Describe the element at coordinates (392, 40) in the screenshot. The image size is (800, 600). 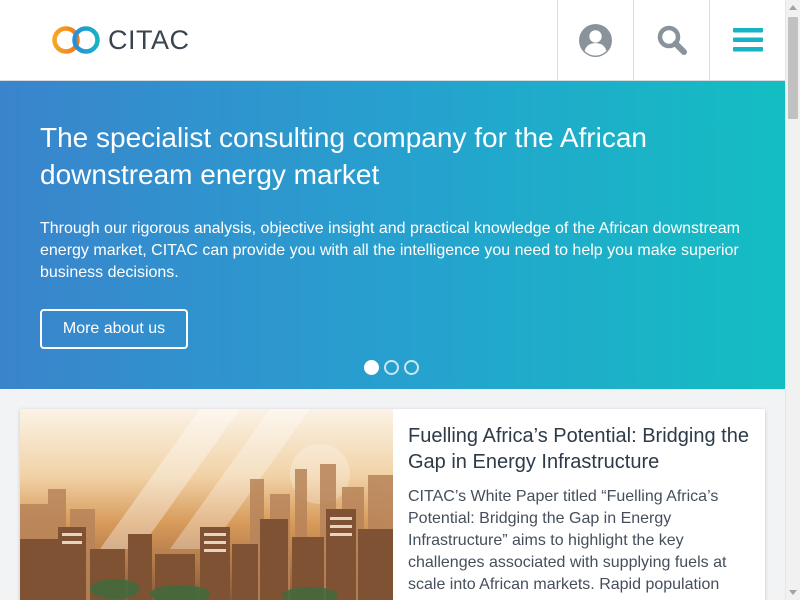
I see `site-header: CITAC` at that location.